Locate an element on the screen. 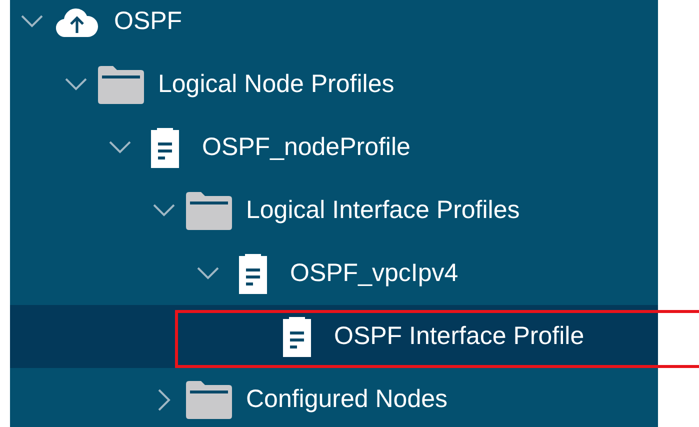  tree-item: OSPF_vpcIpv4 is located at coordinates (334, 273).